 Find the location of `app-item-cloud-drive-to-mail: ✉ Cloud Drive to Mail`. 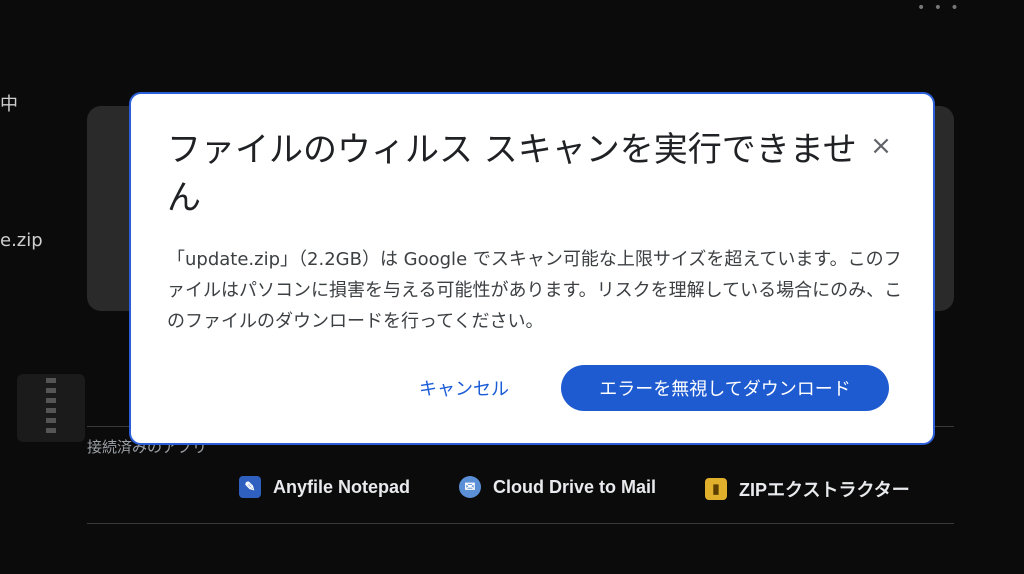

app-item-cloud-drive-to-mail: ✉ Cloud Drive to Mail is located at coordinates (557, 487).